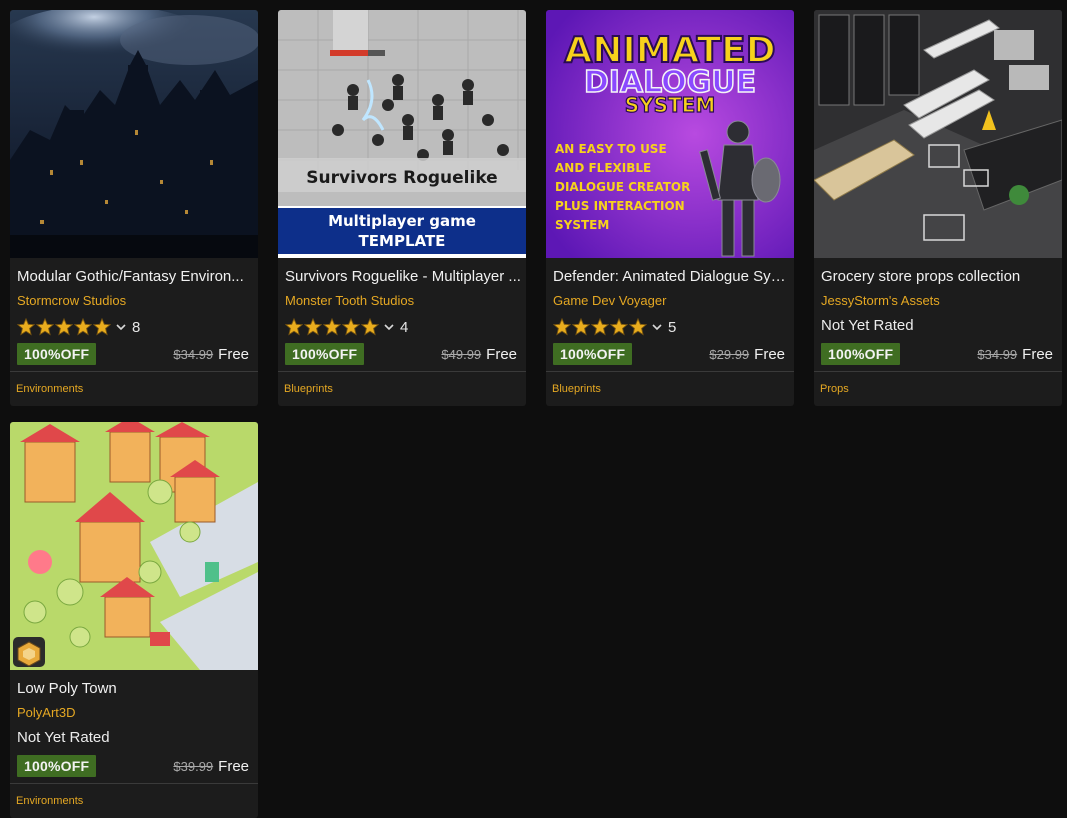 The image size is (1067, 818). What do you see at coordinates (401, 178) in the screenshot?
I see `thumb-text: Survivors Roguelike` at bounding box center [401, 178].